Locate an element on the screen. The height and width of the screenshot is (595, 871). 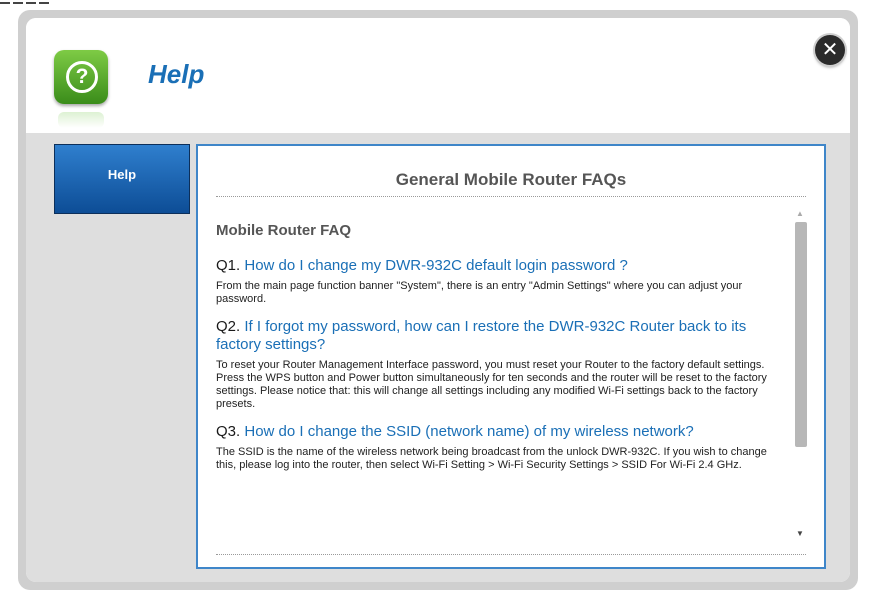
close-icon: ✕ is located at coordinates (830, 50).